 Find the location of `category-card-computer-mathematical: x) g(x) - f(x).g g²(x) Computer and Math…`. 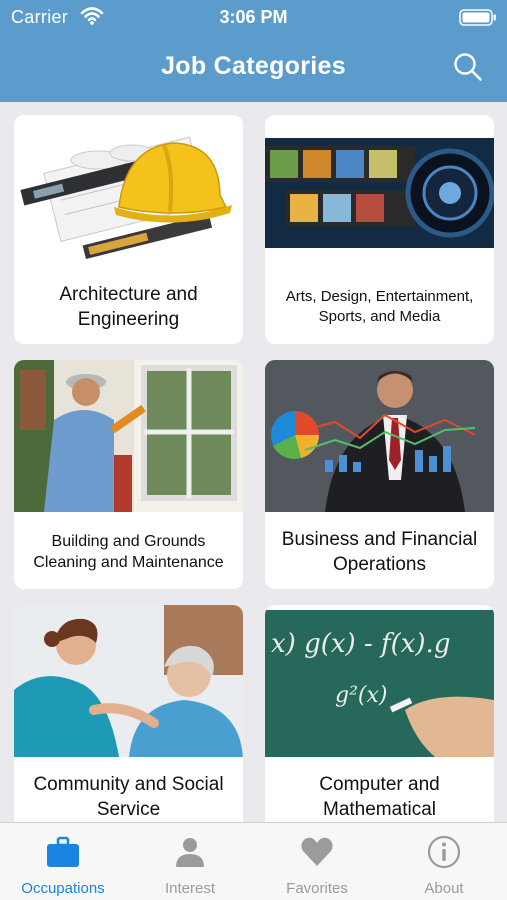

category-card-computer-mathematical: x) g(x) - f(x).g g²(x) Computer and Math… is located at coordinates (379, 713).